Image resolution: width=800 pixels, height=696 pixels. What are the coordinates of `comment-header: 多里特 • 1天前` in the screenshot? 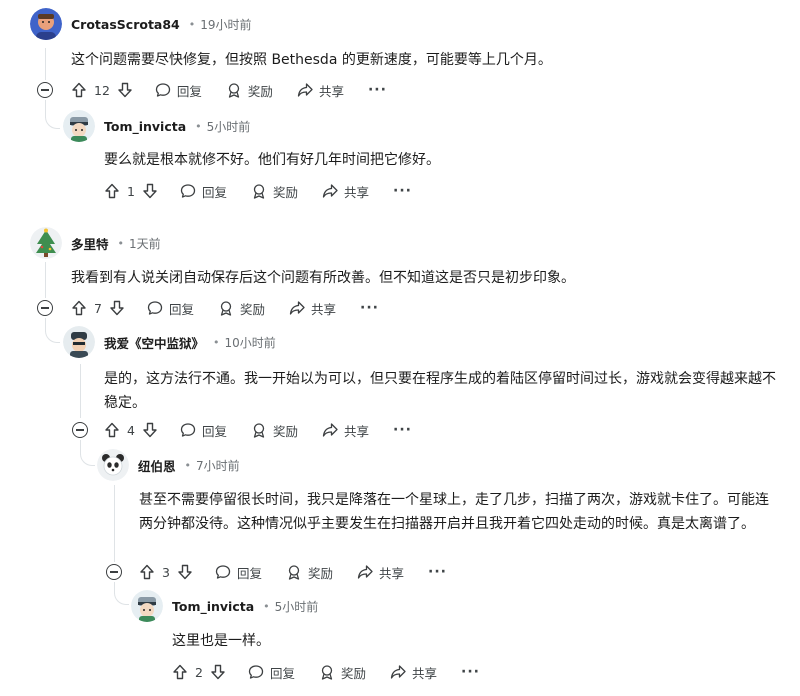 It's located at (95, 243).